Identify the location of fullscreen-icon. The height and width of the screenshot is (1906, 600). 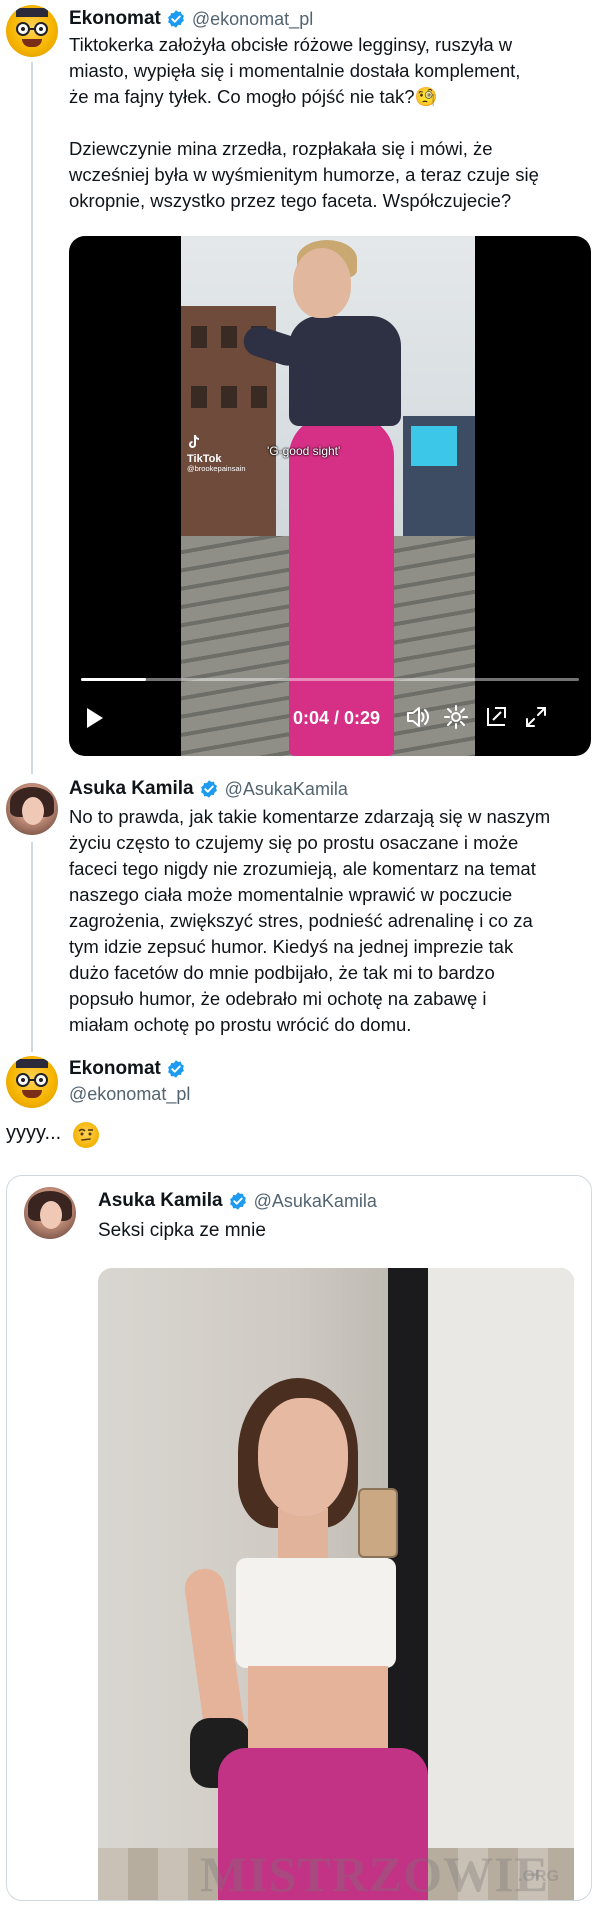
(536, 717).